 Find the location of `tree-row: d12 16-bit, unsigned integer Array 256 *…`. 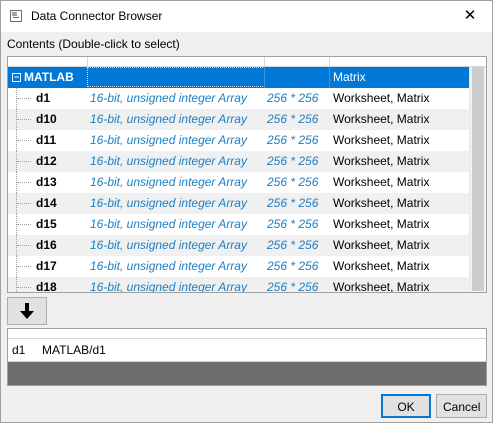

tree-row: d12 16-bit, unsigned integer Array 256 *… is located at coordinates (239, 161).